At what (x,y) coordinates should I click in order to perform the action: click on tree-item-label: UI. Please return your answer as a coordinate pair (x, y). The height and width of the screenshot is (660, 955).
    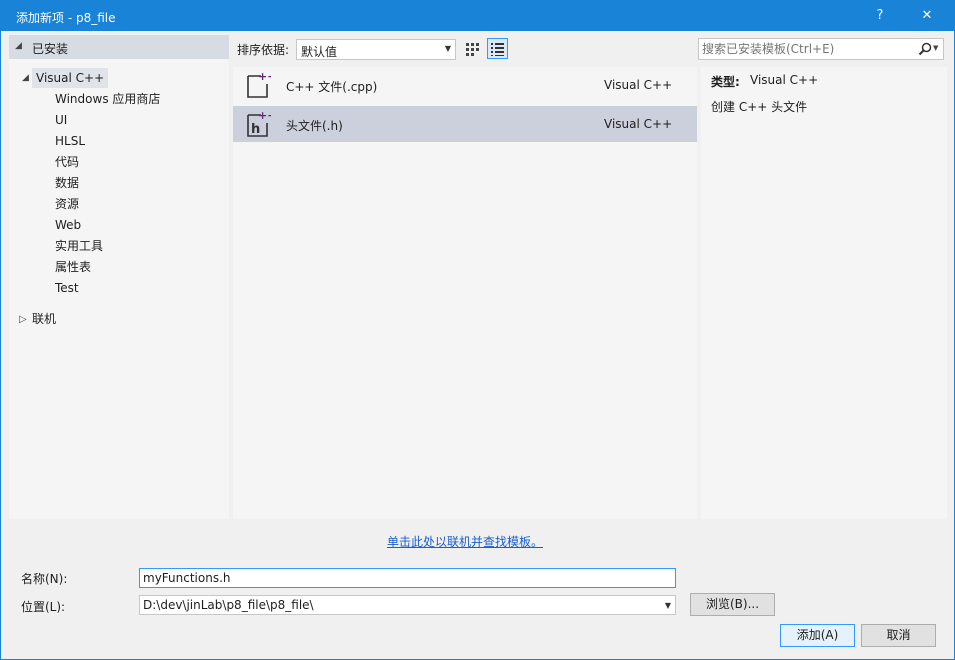
    Looking at the image, I should click on (61, 120).